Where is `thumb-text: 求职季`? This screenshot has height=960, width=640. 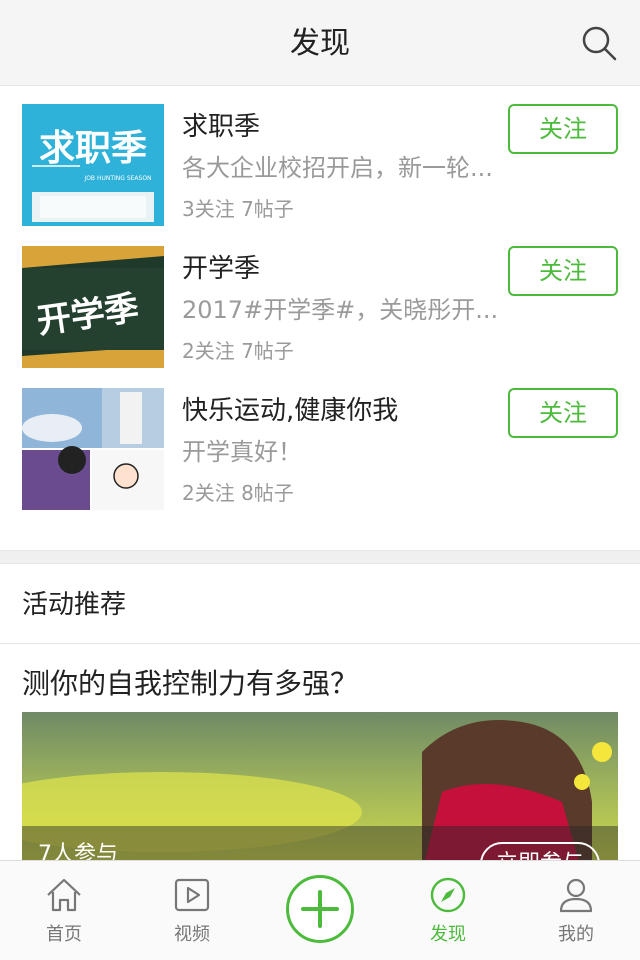
thumb-text: 求职季 is located at coordinates (93, 148).